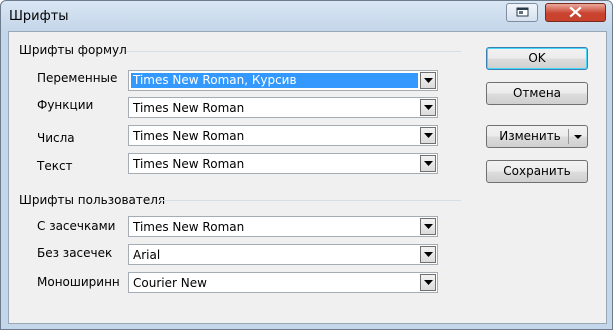 Image resolution: width=613 pixels, height=330 pixels. Describe the element at coordinates (147, 255) in the screenshot. I see `sans-font-value: Arial` at that location.